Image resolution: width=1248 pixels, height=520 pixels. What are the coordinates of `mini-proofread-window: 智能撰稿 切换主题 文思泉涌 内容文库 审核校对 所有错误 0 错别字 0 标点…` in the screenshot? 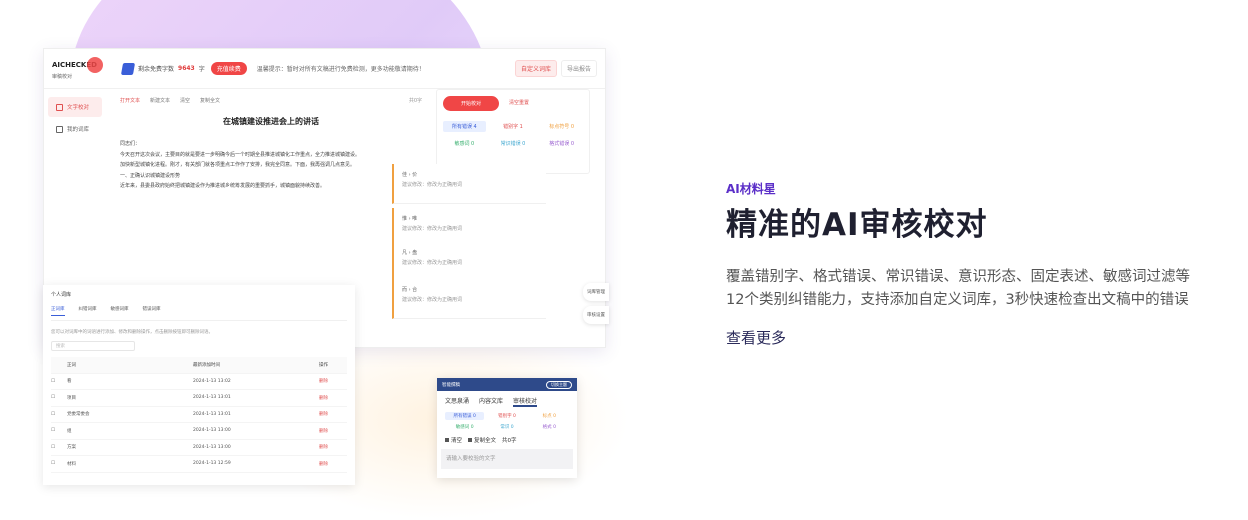 It's located at (507, 428).